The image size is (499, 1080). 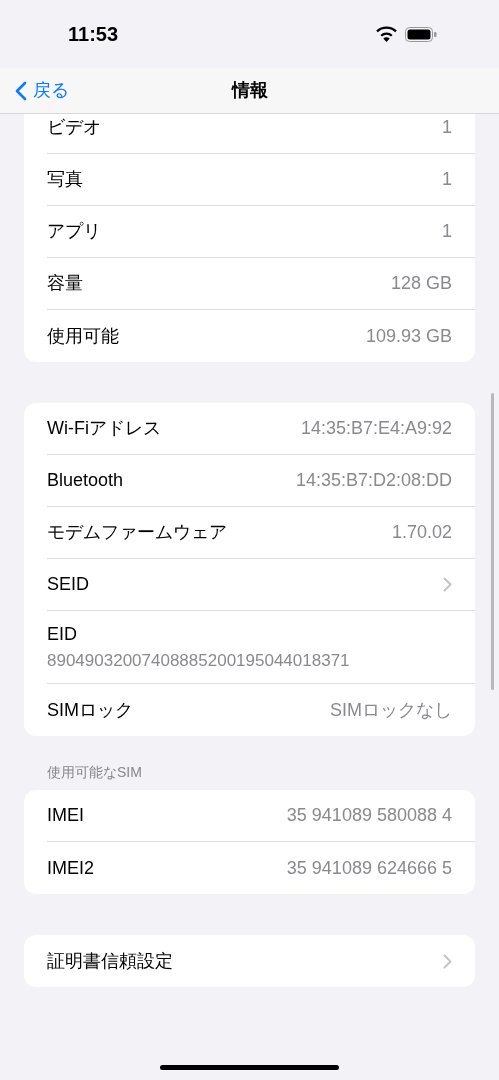 I want to click on row-label: モデムファームウェア, so click(x=137, y=532).